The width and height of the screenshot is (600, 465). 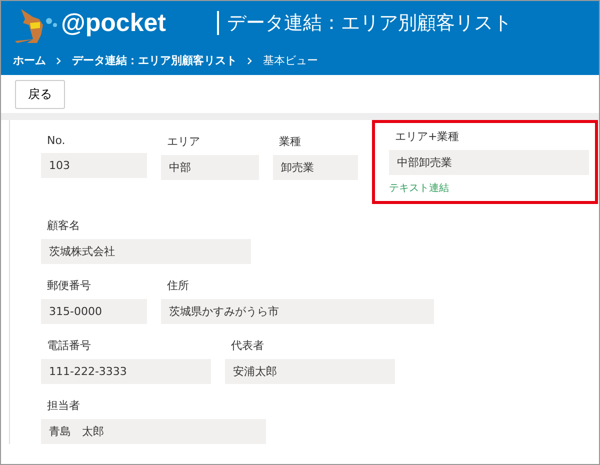 I want to click on breadcrumb-link: 基本ビュー, so click(x=290, y=60).